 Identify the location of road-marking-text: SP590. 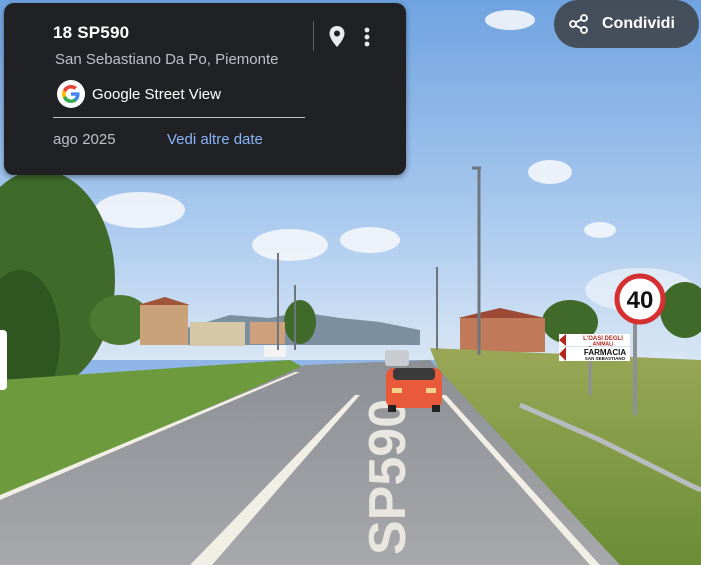
(388, 477).